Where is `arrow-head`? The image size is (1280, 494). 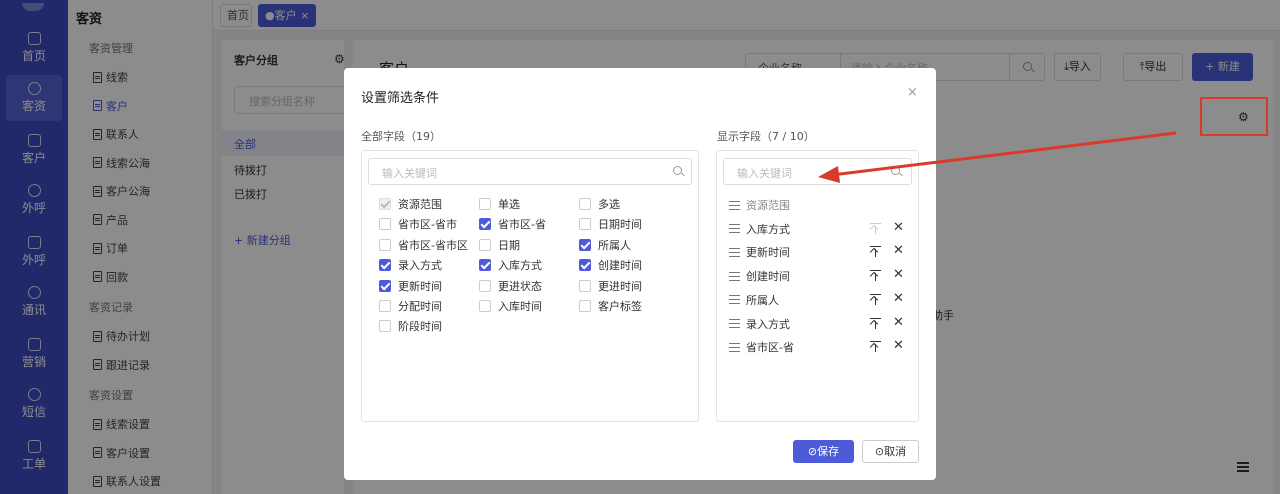
arrow-head is located at coordinates (829, 174).